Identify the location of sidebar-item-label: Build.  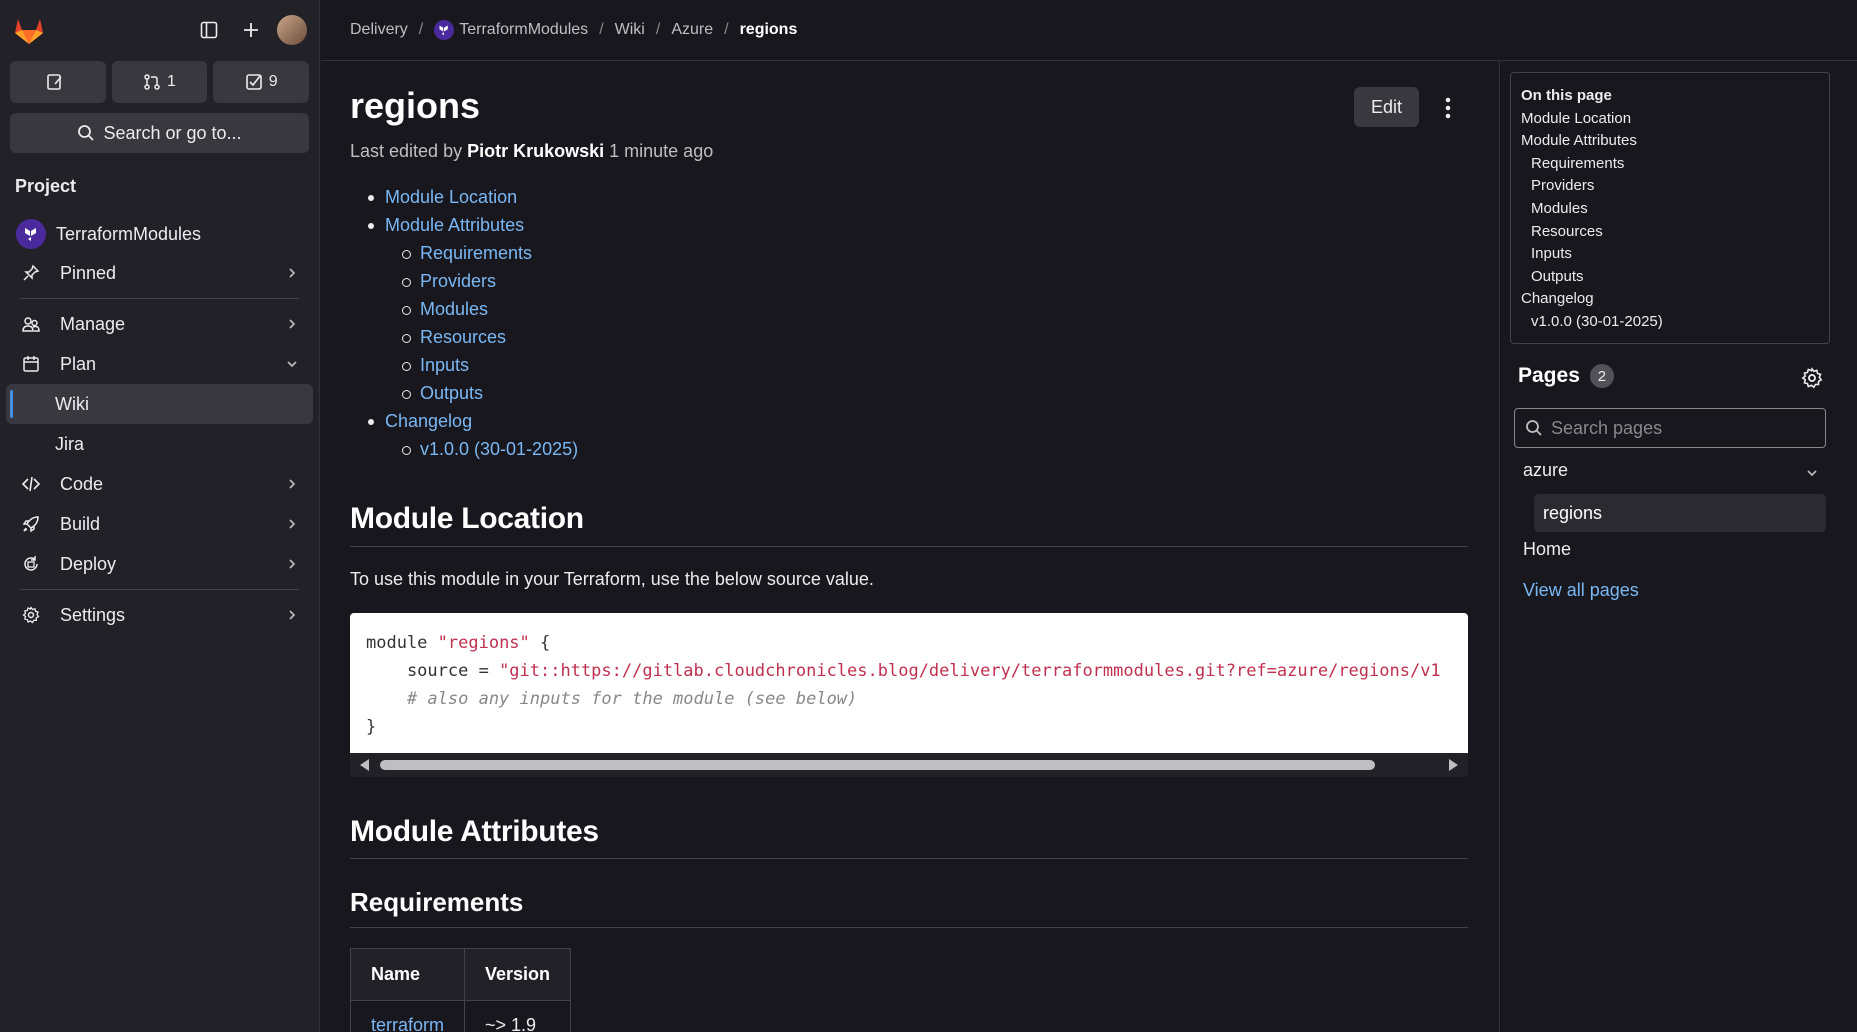
(80, 523).